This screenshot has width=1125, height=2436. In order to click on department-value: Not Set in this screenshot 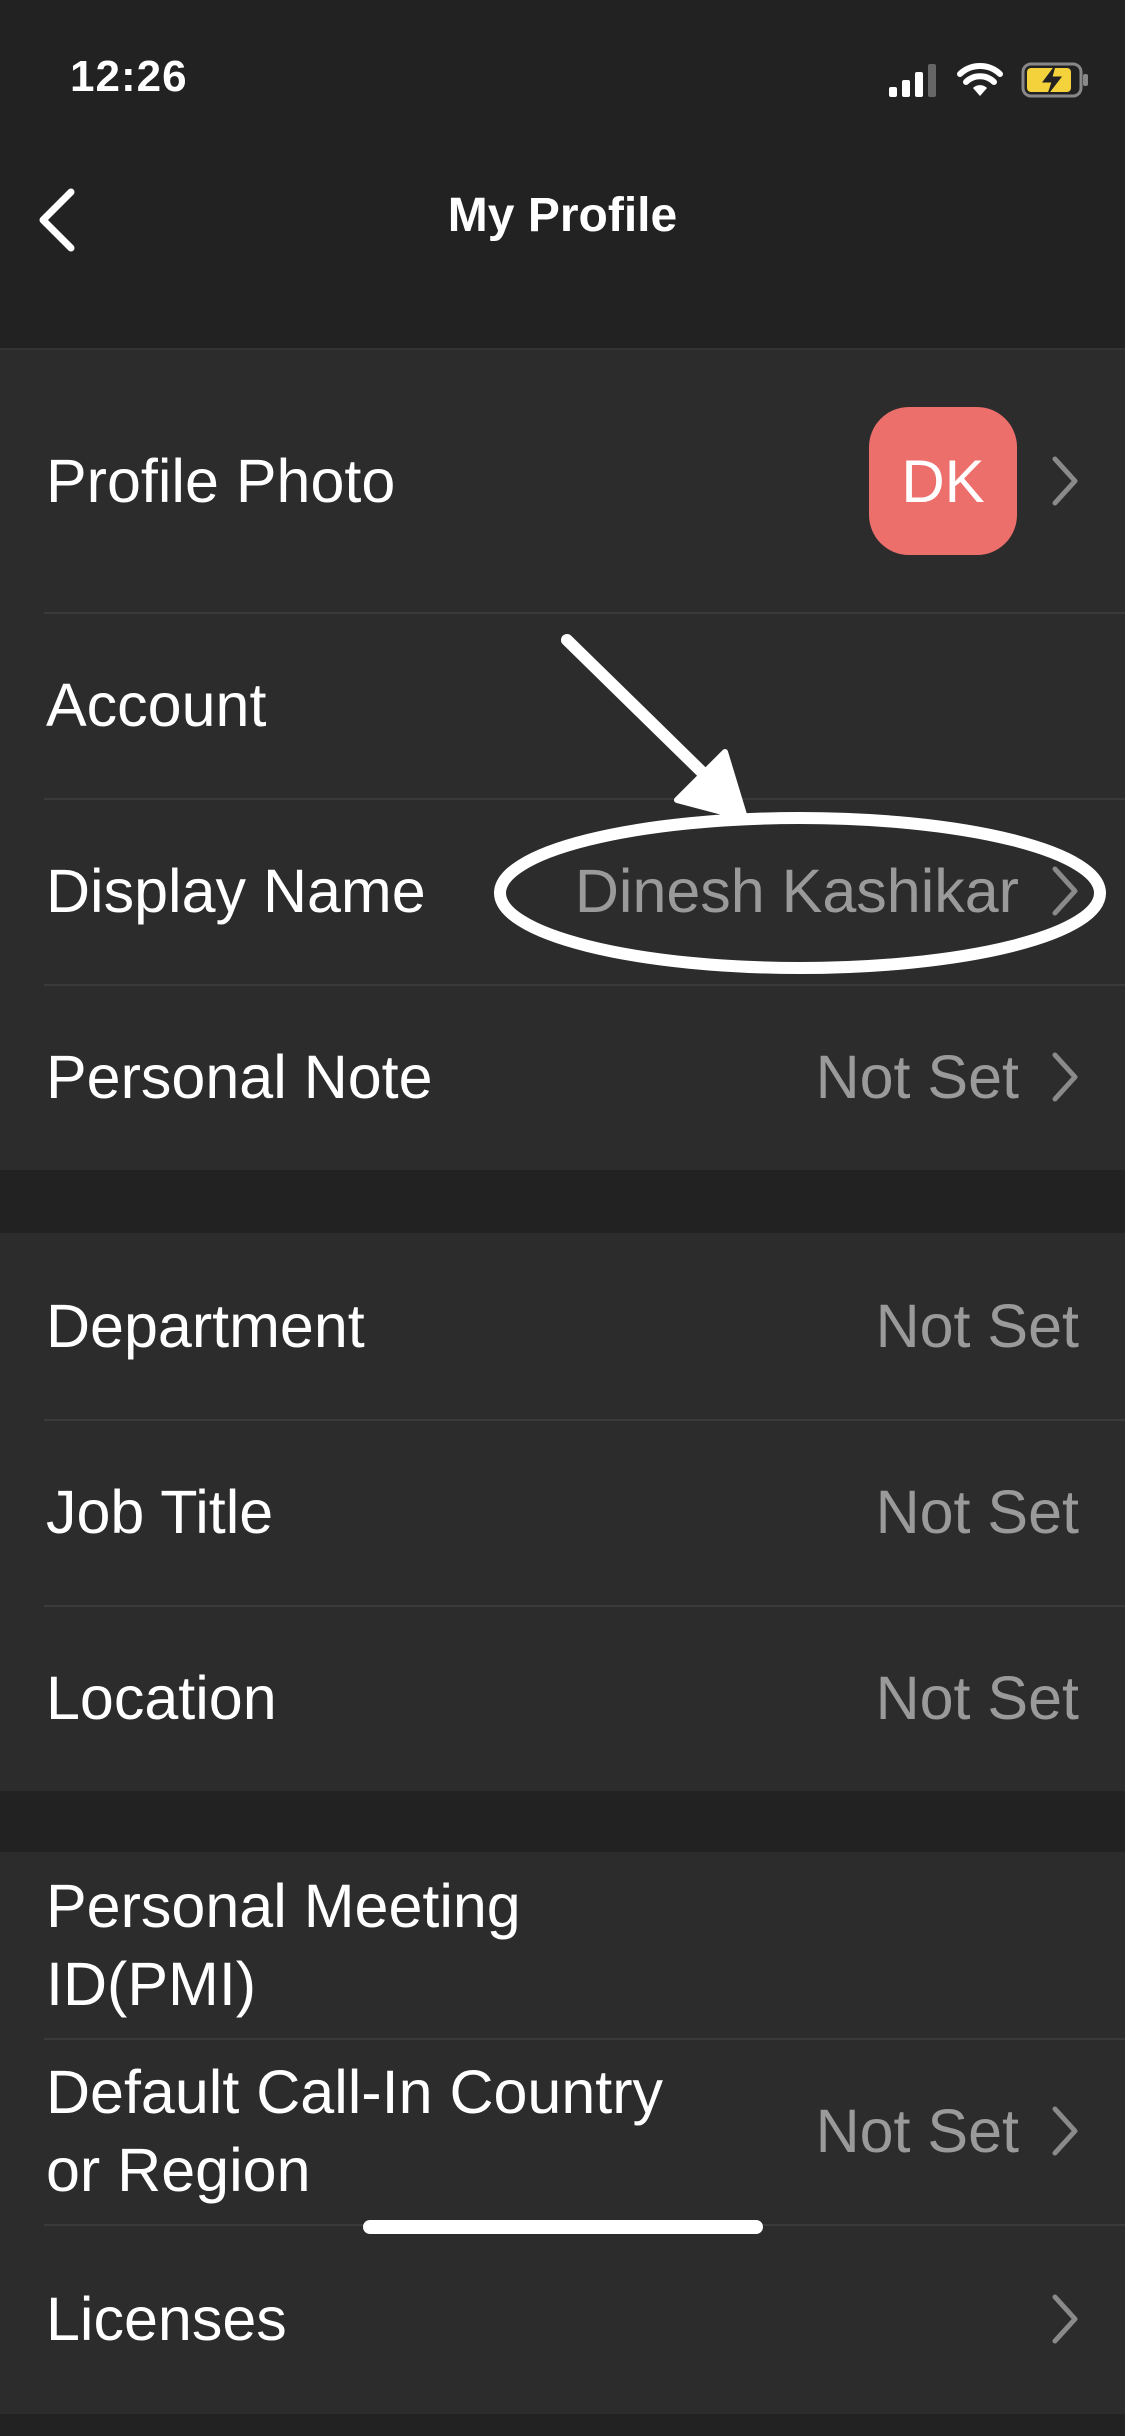, I will do `click(977, 1326)`.